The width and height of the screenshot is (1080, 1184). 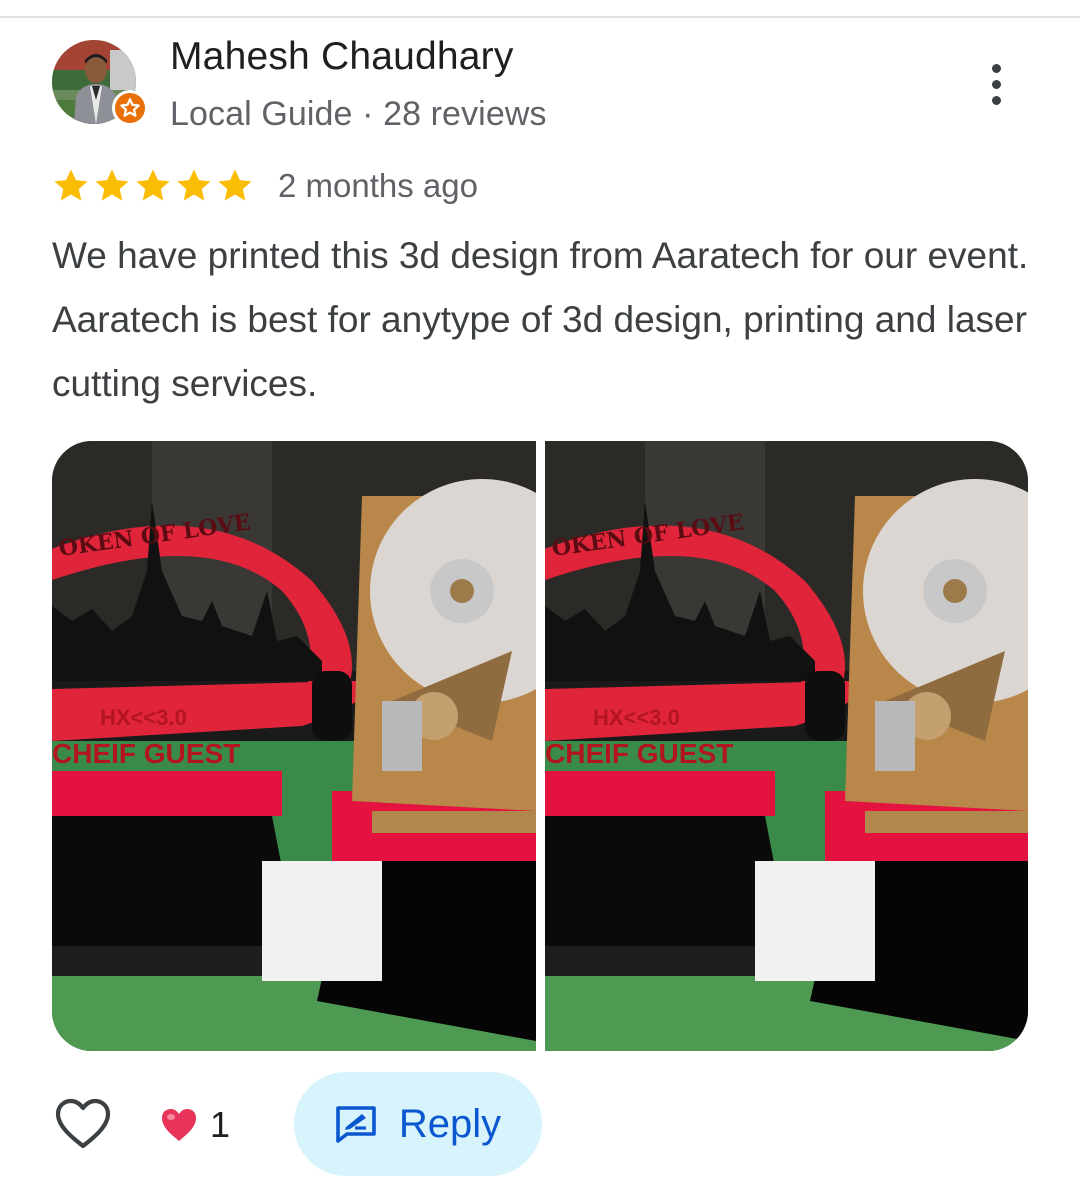 I want to click on heart-outline-icon, so click(x=83, y=1124).